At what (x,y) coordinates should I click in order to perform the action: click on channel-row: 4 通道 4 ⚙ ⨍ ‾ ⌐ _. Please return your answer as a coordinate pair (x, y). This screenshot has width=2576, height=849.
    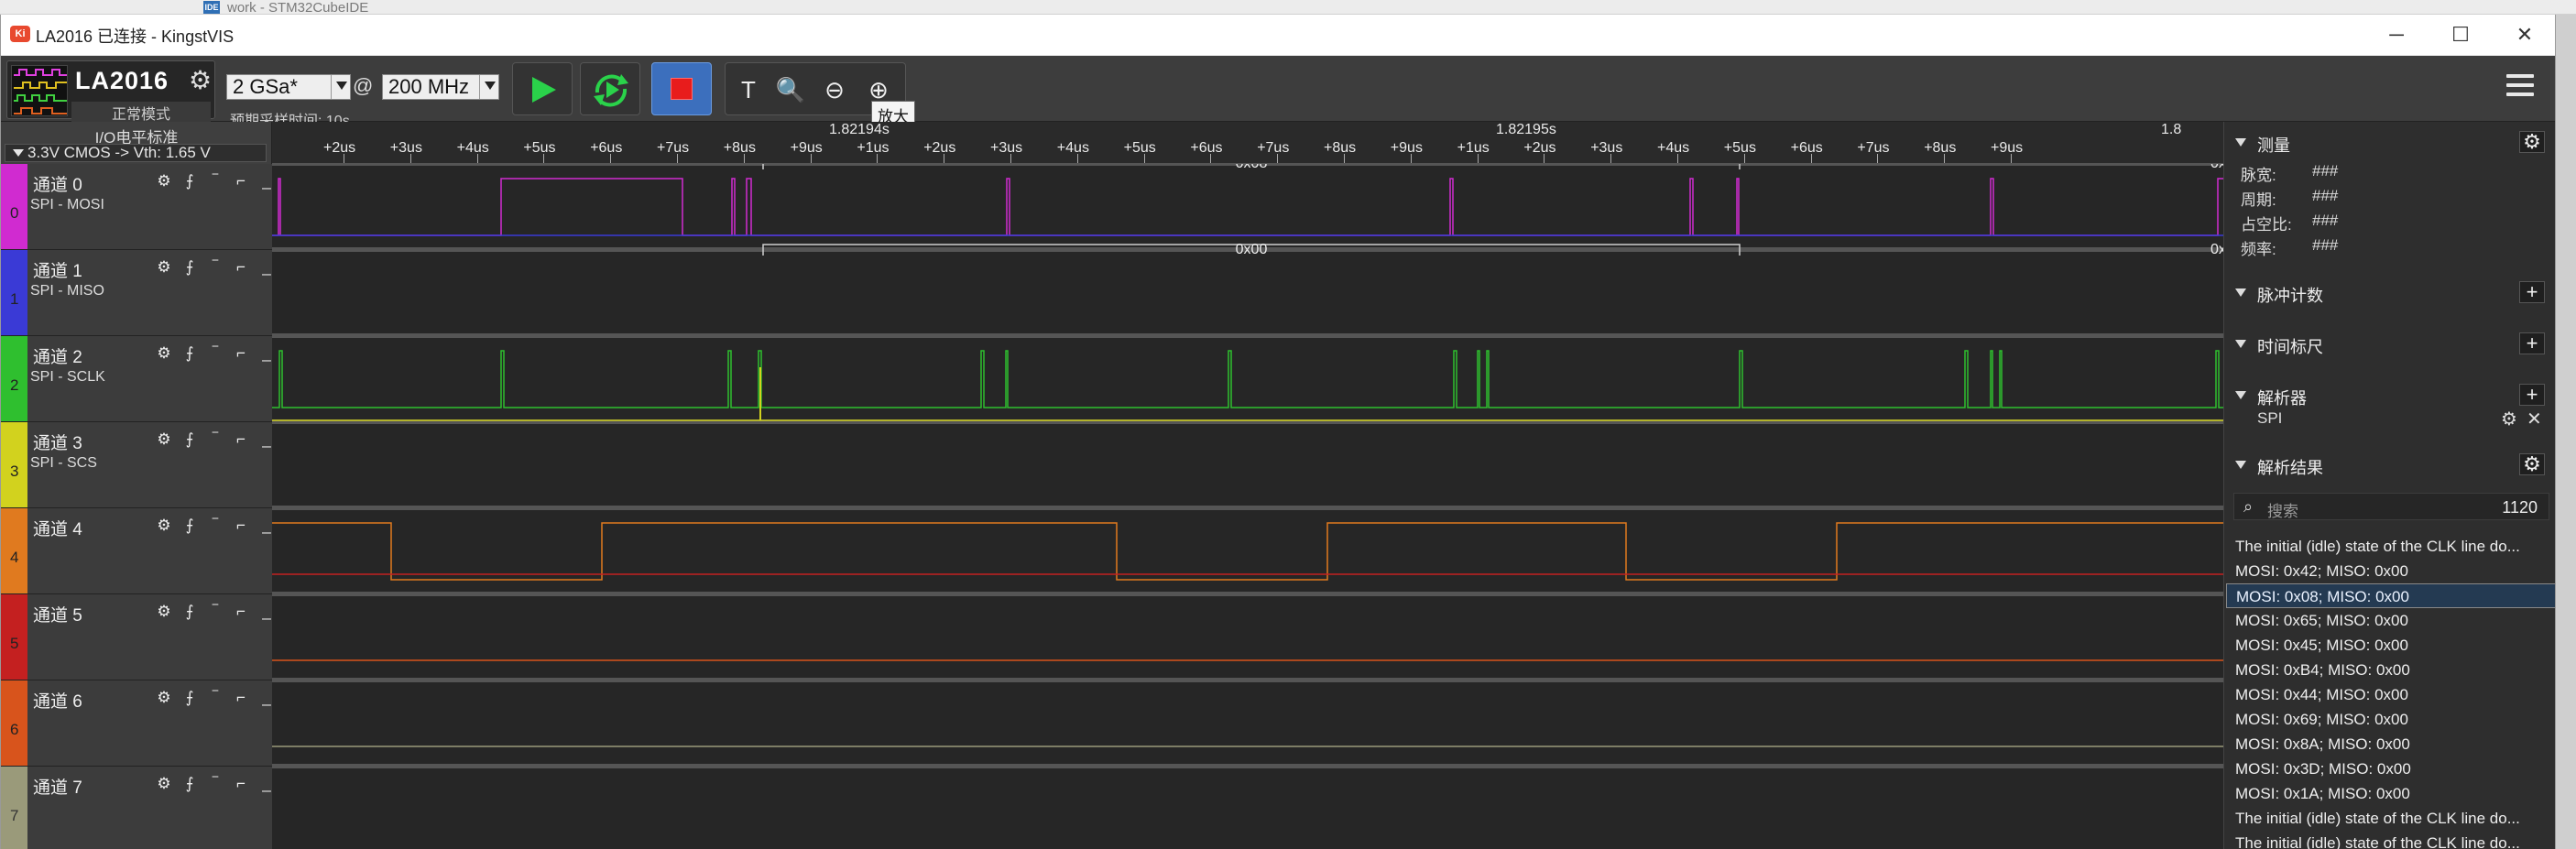
    Looking at the image, I should click on (137, 551).